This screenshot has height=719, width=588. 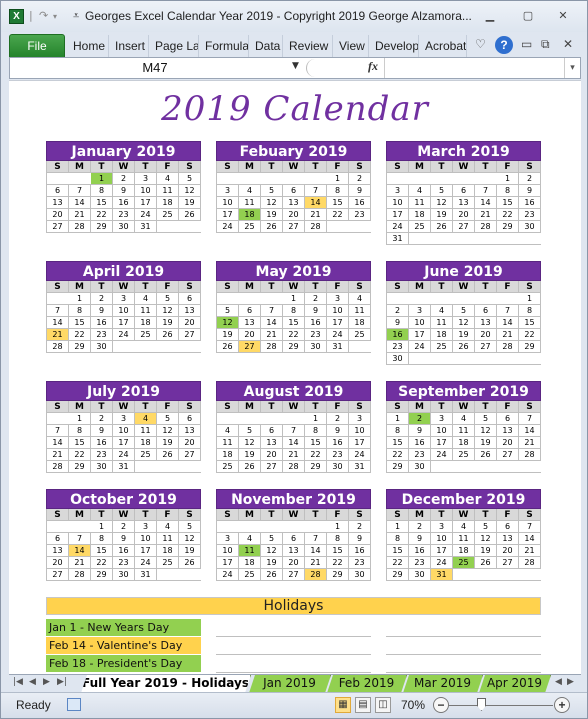 I want to click on tab-insert: Insert, so click(x=129, y=46).